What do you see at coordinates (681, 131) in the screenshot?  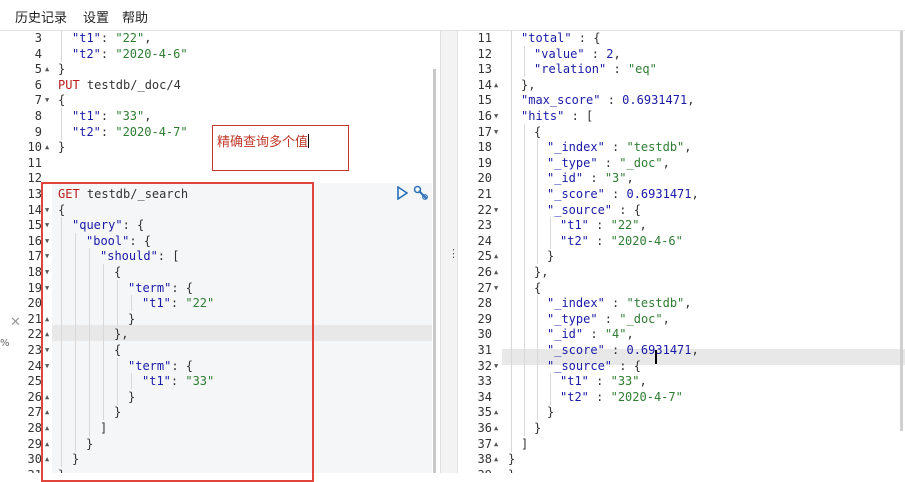 I see `code-line: 17 ▼ {` at bounding box center [681, 131].